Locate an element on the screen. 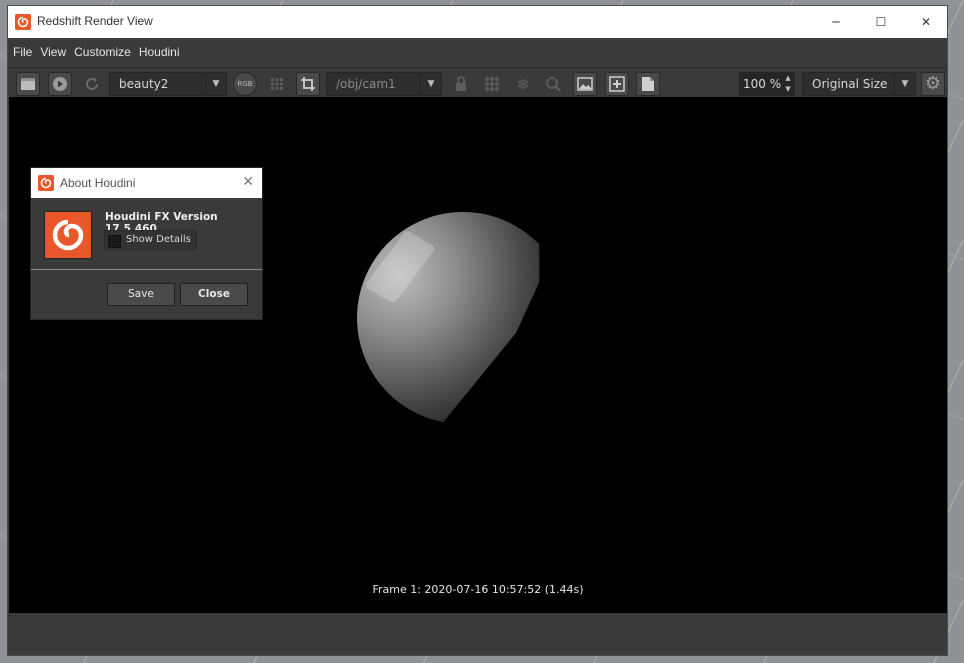 The image size is (964, 663). refresh-button is located at coordinates (92, 84).